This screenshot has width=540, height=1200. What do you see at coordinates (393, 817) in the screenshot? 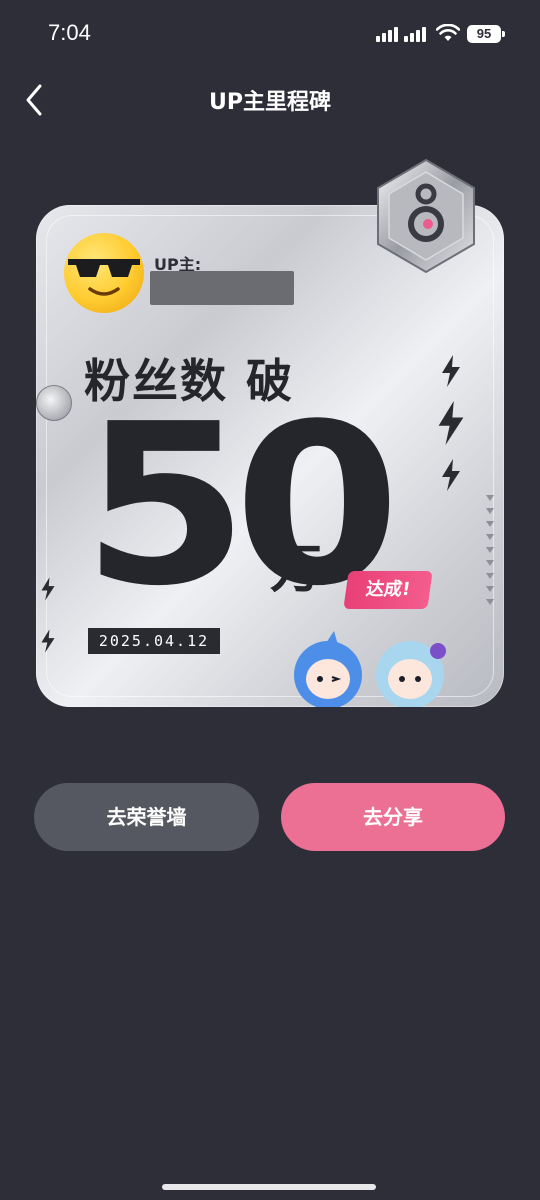
I see `share-button: 去分享` at bounding box center [393, 817].